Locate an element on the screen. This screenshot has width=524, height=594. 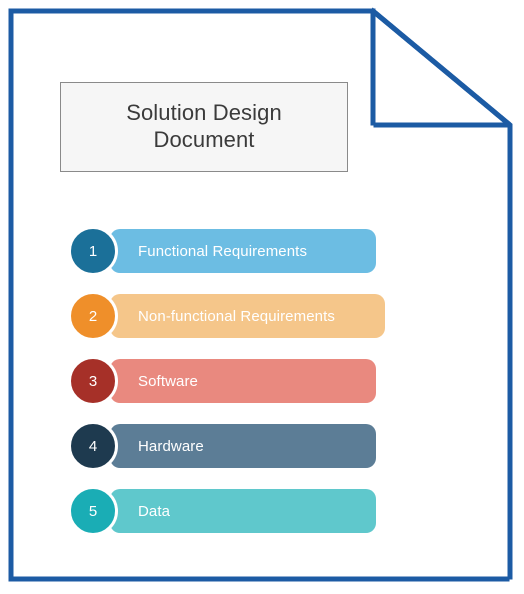
step-label: Functional Requirements is located at coordinates (223, 251).